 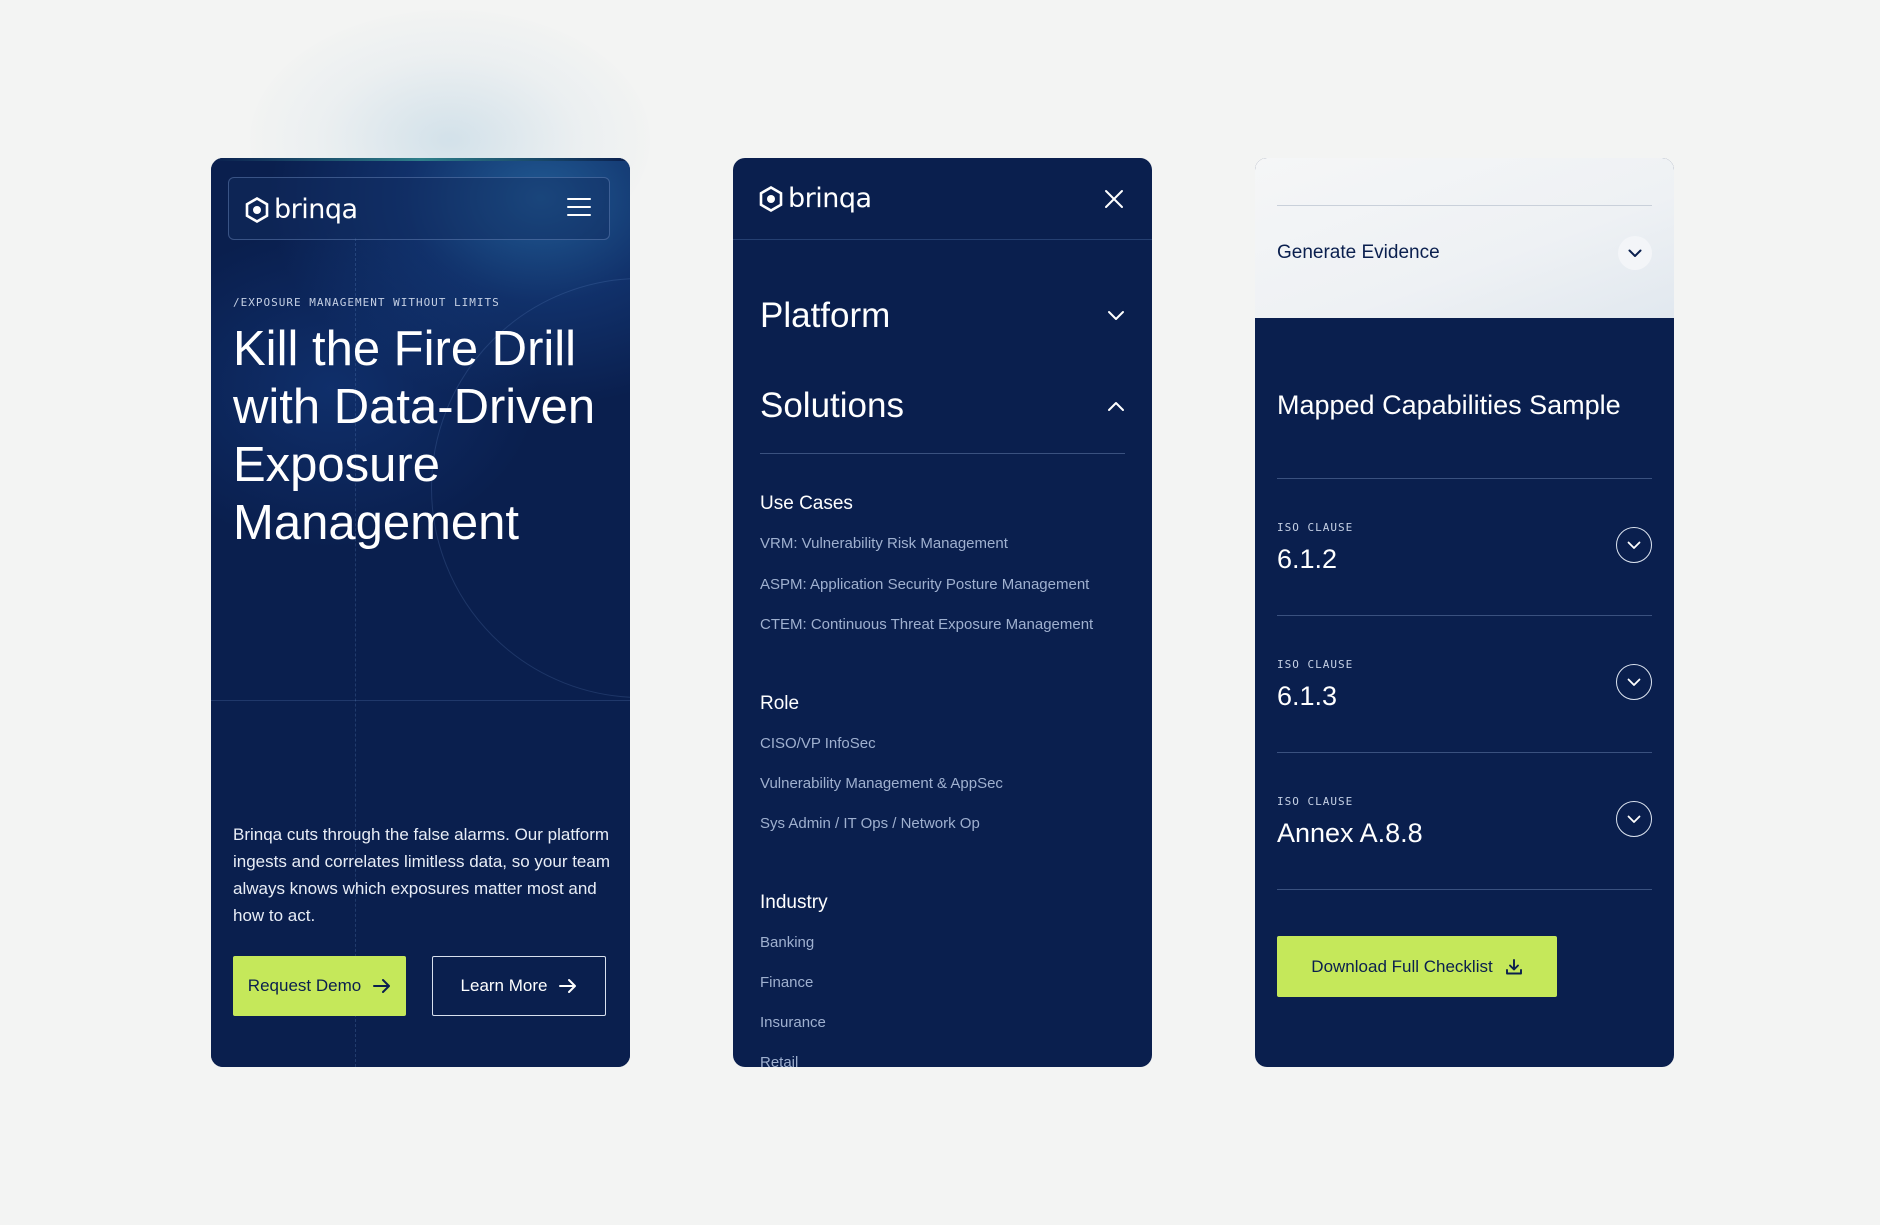 I want to click on learn-more-button: Learn More, so click(x=519, y=986).